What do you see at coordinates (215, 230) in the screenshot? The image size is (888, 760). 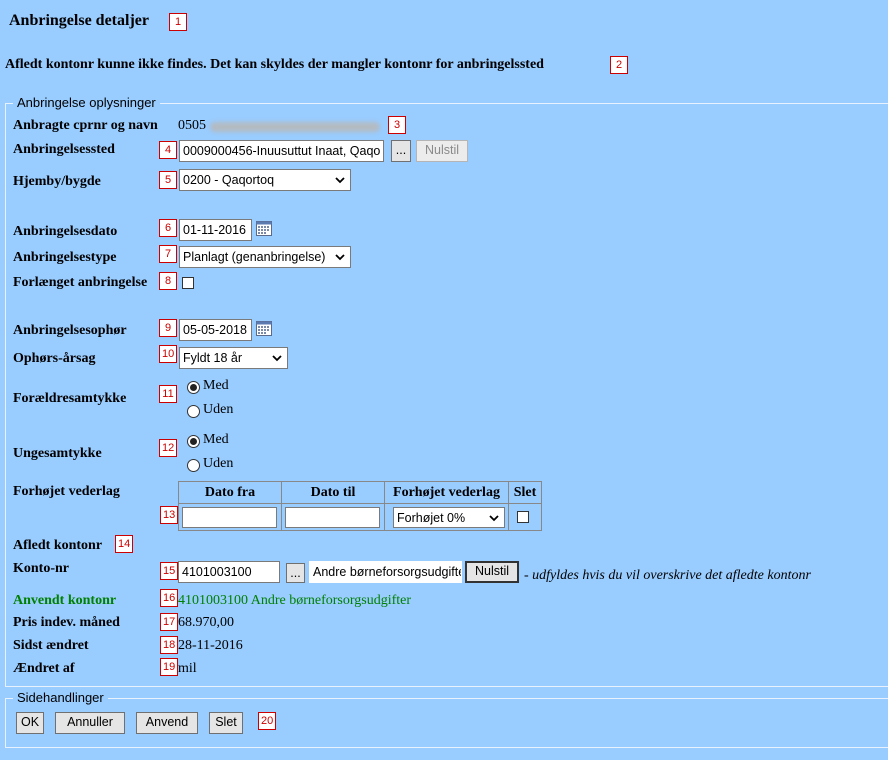 I see `dato-input: 01-11-2016` at bounding box center [215, 230].